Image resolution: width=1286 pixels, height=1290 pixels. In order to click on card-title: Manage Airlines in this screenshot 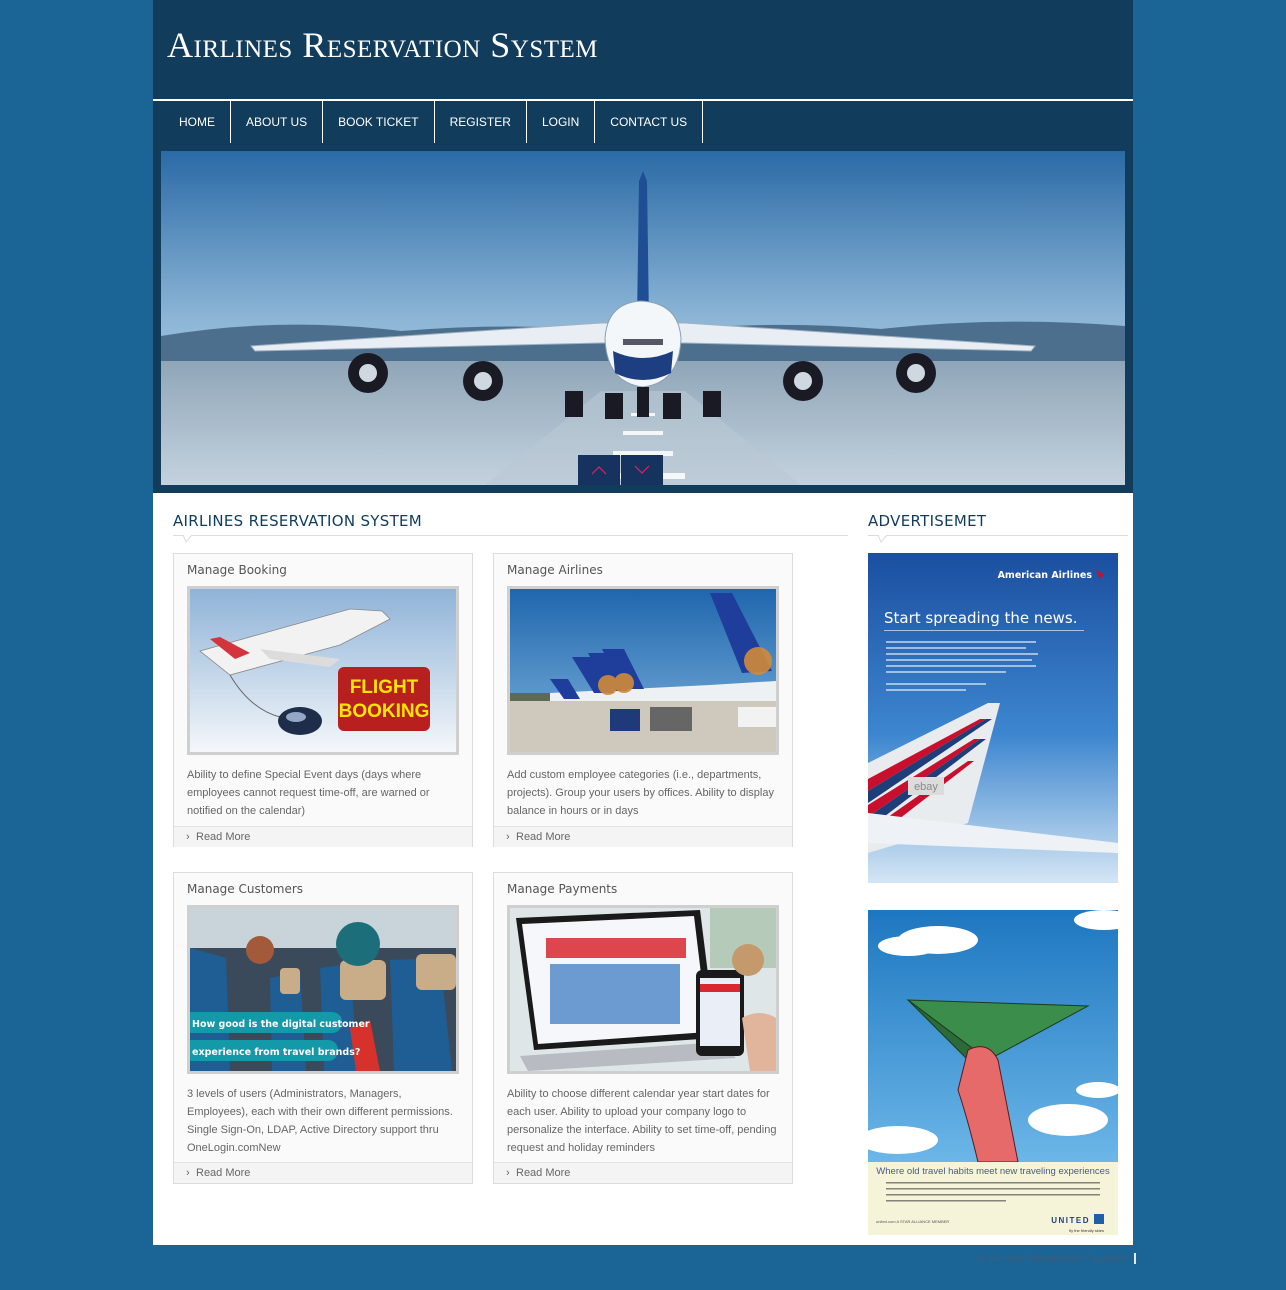, I will do `click(555, 570)`.